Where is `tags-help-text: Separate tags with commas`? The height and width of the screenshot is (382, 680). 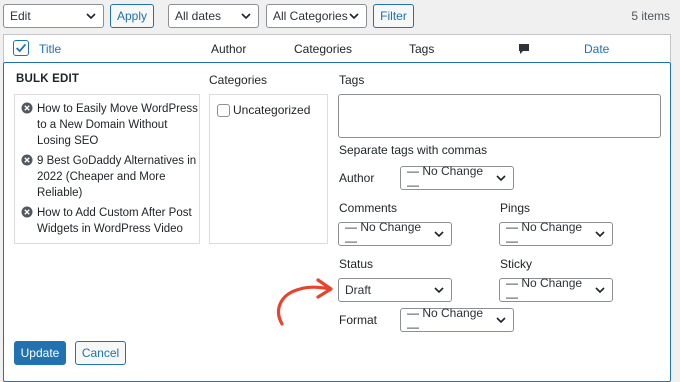
tags-help-text: Separate tags with commas is located at coordinates (413, 150).